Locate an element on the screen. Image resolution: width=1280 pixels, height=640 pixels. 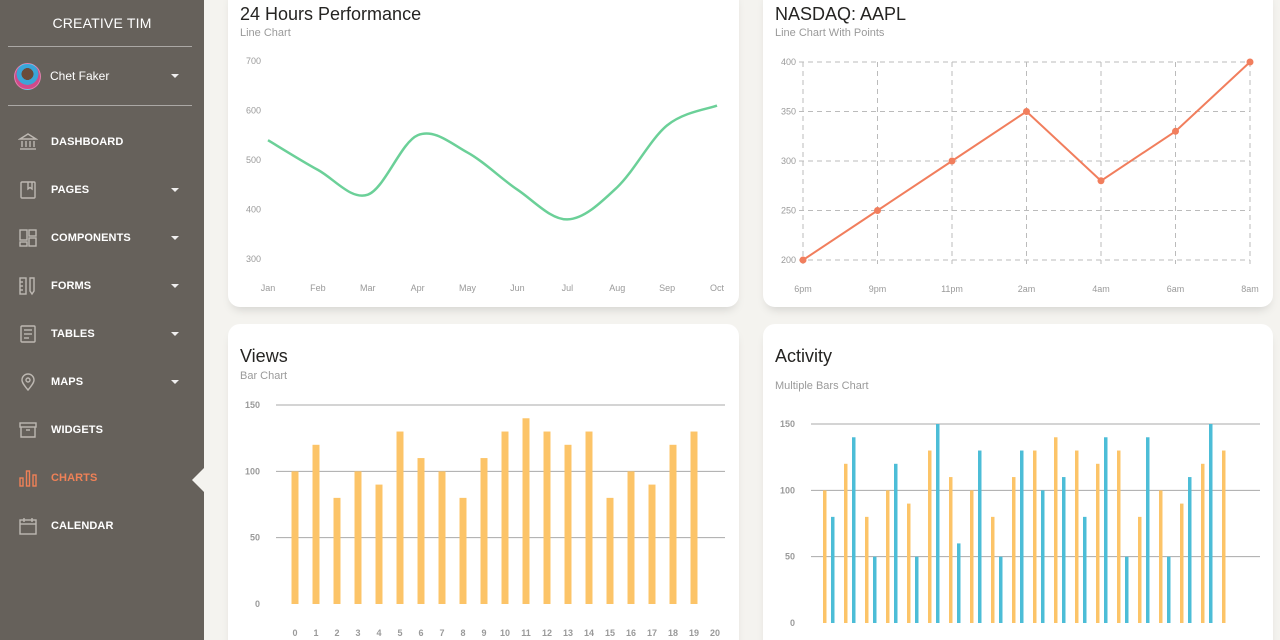
sidebar-item-components: COMPONENTS is located at coordinates (102, 238).